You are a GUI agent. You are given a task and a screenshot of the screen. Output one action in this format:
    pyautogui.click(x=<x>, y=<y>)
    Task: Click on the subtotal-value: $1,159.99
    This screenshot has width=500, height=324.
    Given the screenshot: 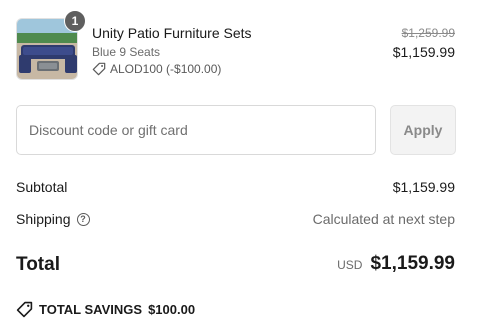 What is the action you would take?
    pyautogui.click(x=423, y=187)
    